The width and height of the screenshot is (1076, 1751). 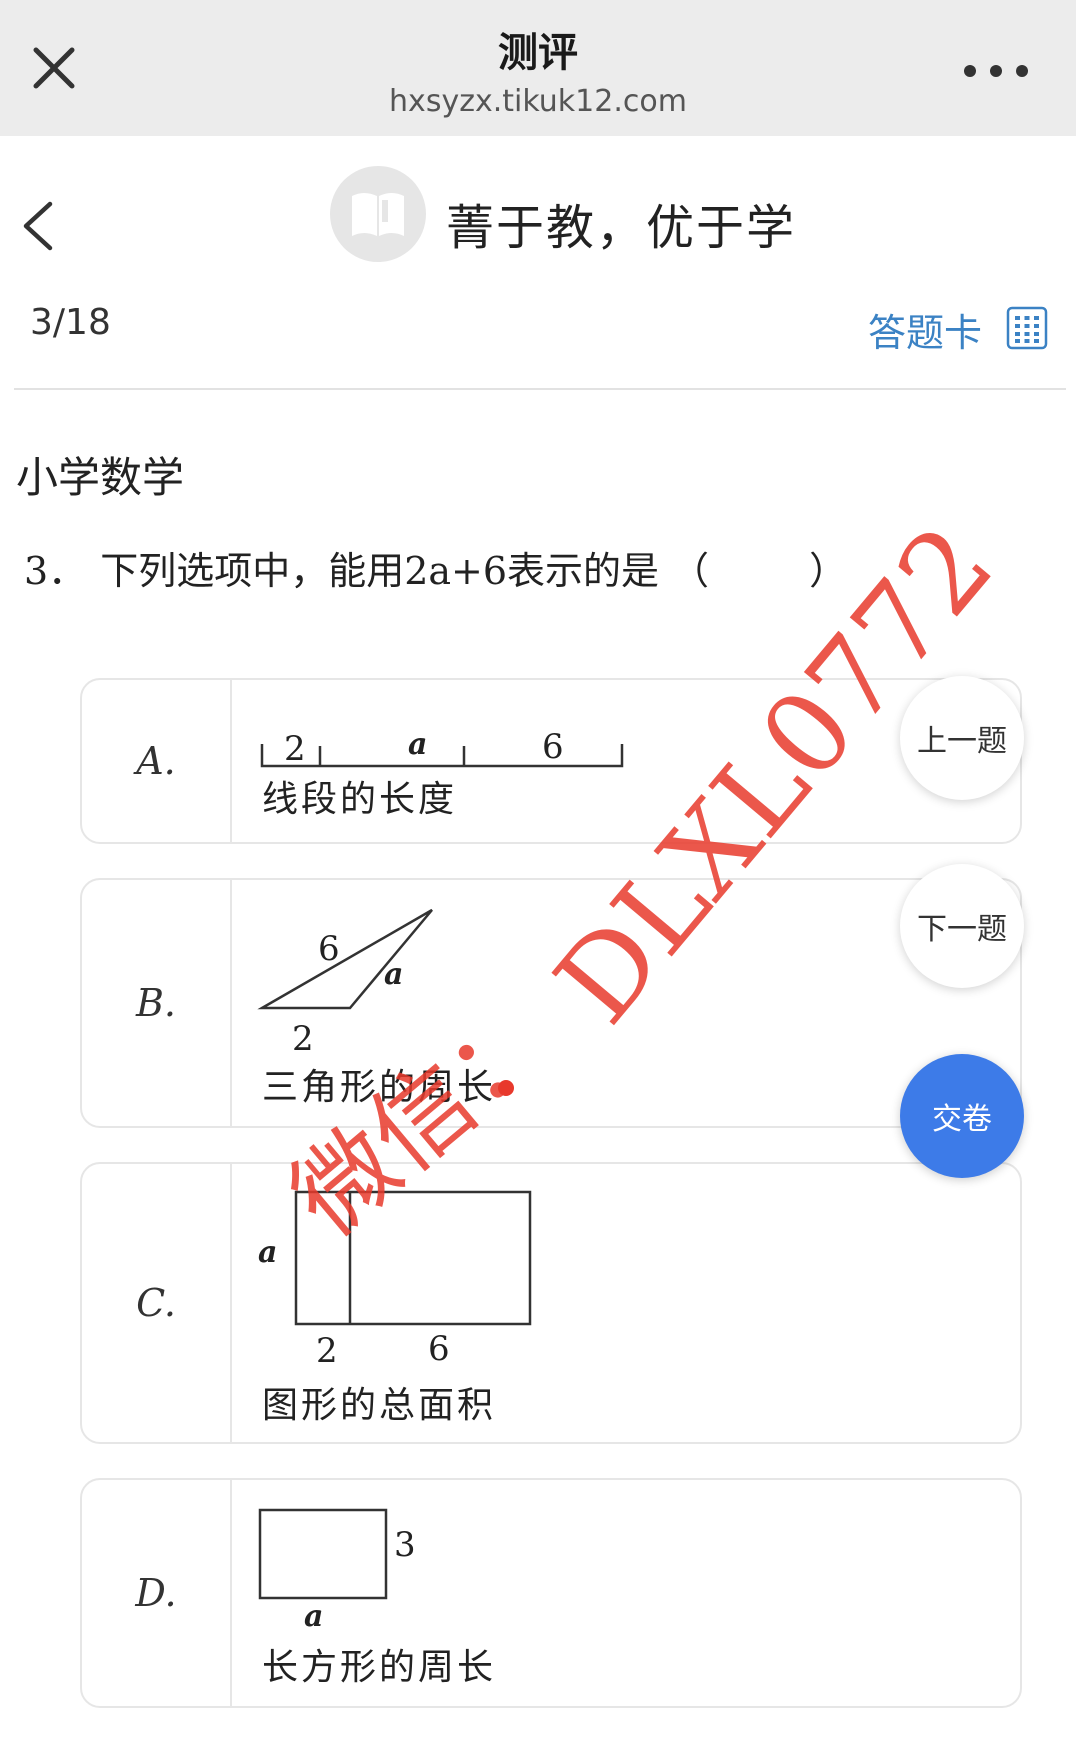 What do you see at coordinates (303, 1039) in the screenshot?
I see `triangle-label-2: 2` at bounding box center [303, 1039].